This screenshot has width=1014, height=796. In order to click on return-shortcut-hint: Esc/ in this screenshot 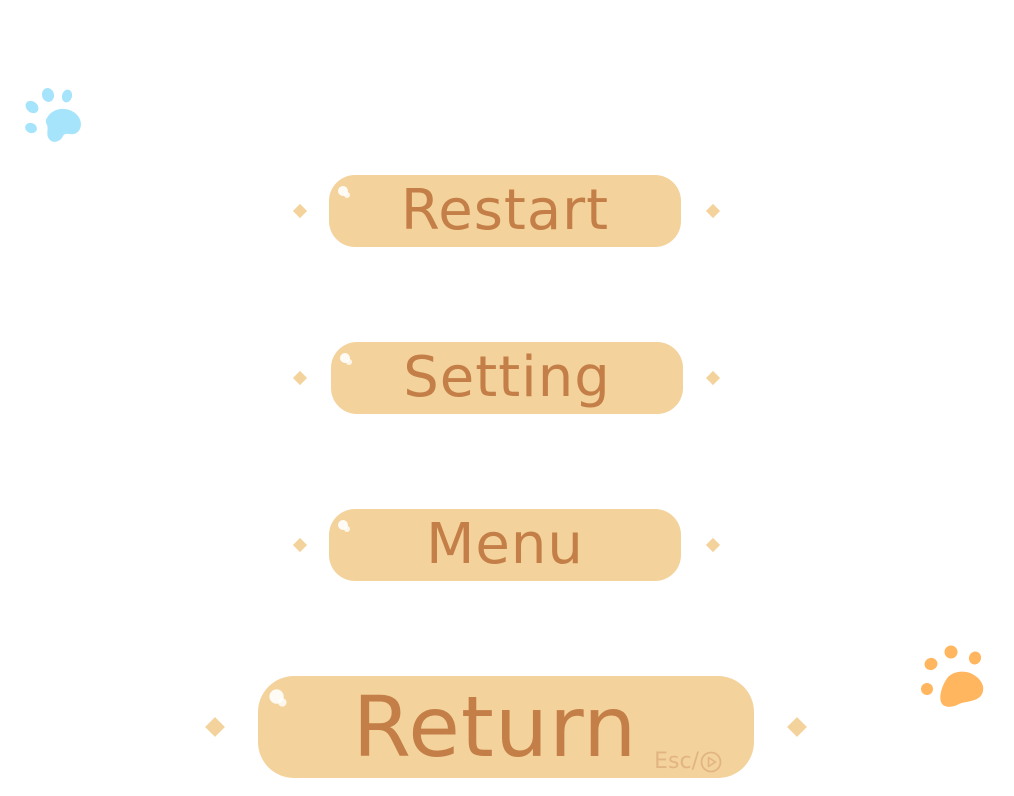, I will do `click(688, 761)`.